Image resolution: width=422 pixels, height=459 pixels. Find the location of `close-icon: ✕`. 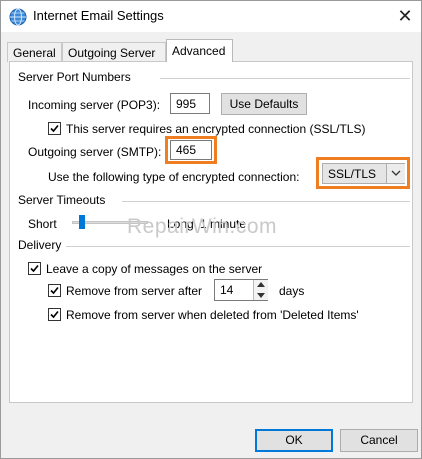

close-icon: ✕ is located at coordinates (405, 15).